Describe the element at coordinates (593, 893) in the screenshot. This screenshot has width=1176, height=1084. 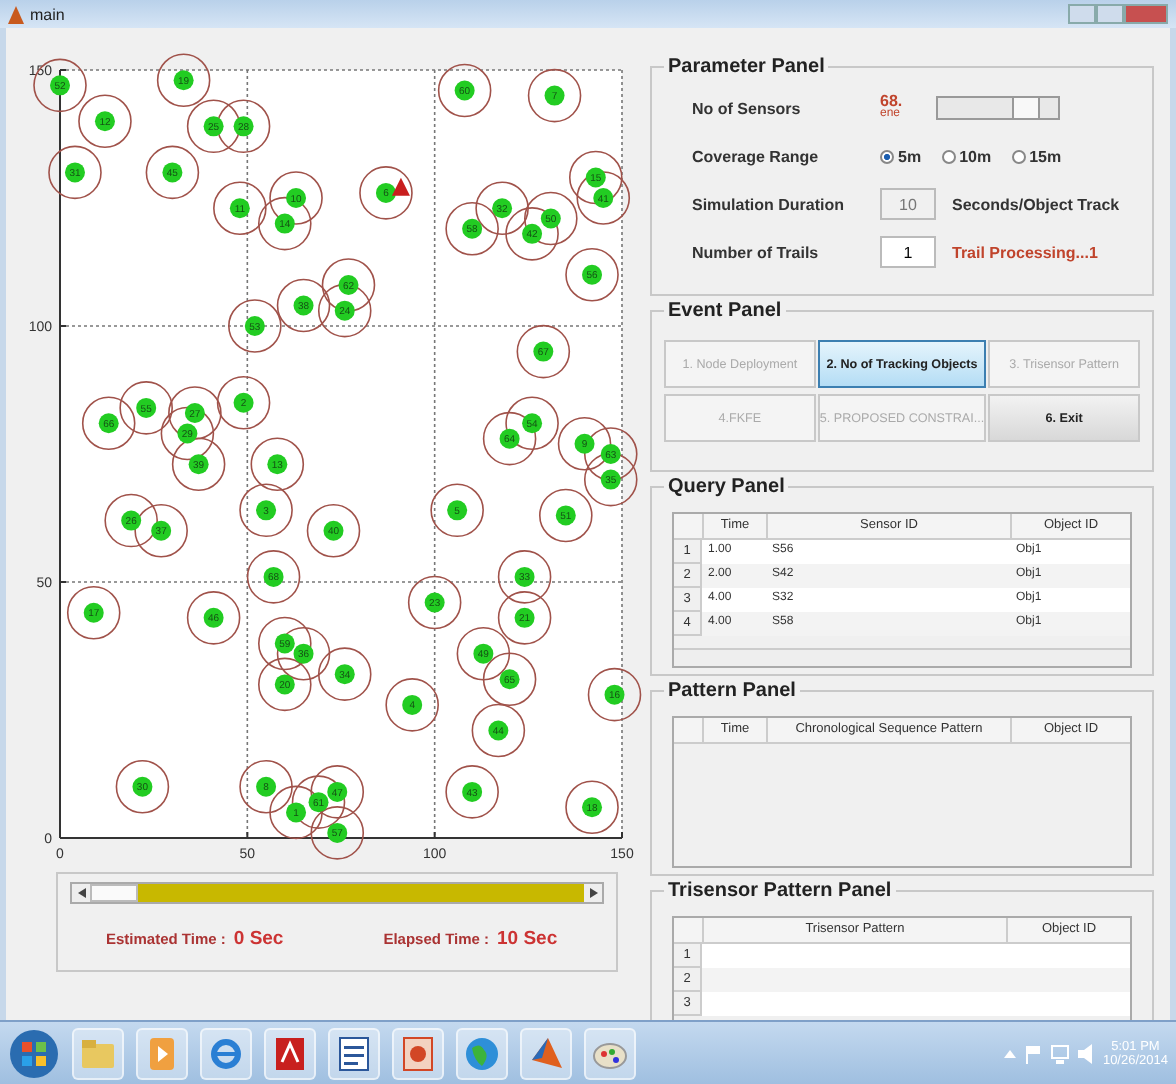
I see `right-arrow-button` at that location.